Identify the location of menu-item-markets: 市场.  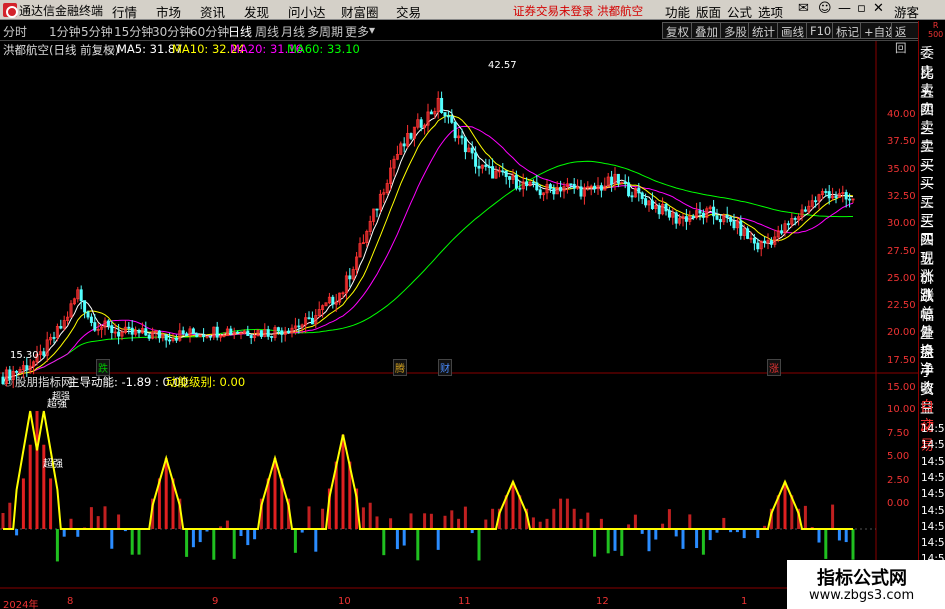
(168, 11).